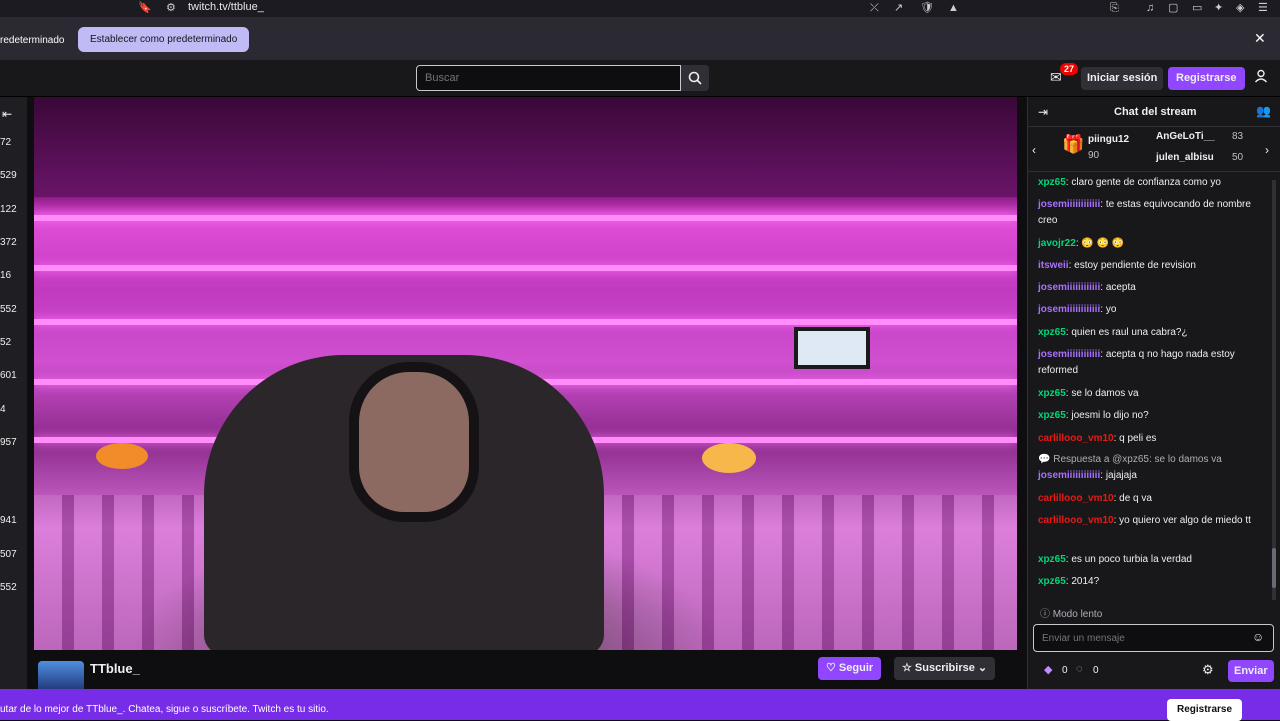  Describe the element at coordinates (1121, 475) in the screenshot. I see `chat-text: jajajaja` at that location.